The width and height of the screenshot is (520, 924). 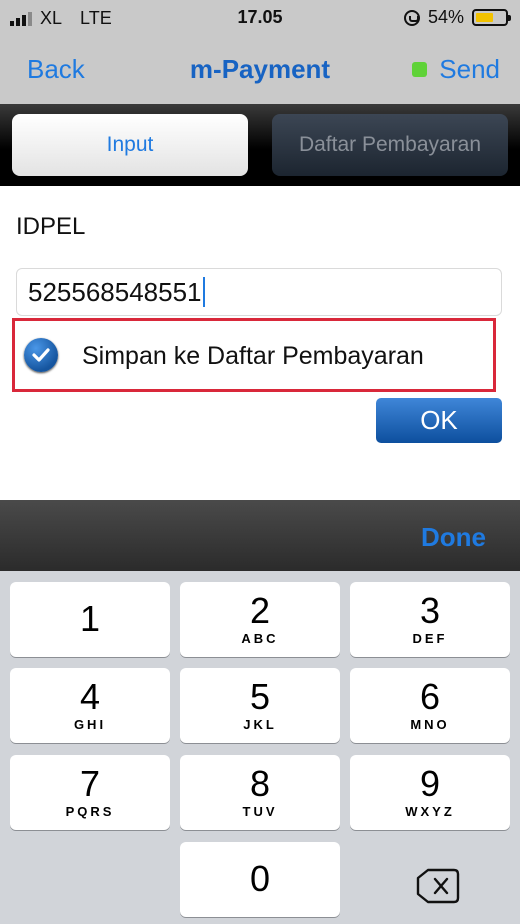 I want to click on text-cursor, so click(x=203, y=292).